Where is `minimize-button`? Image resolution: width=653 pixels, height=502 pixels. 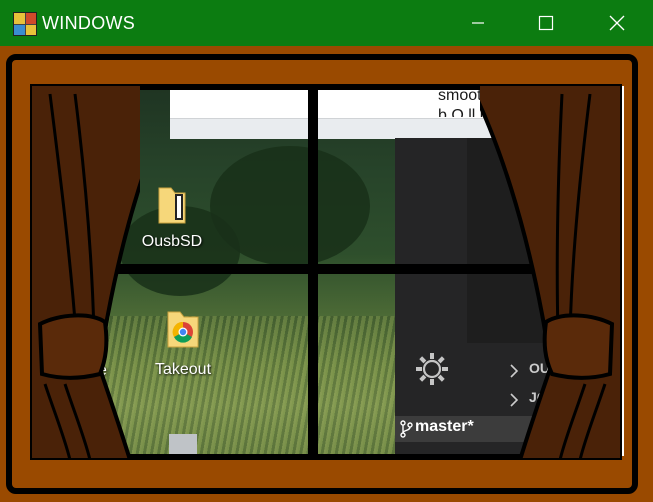 minimize-button is located at coordinates (478, 23).